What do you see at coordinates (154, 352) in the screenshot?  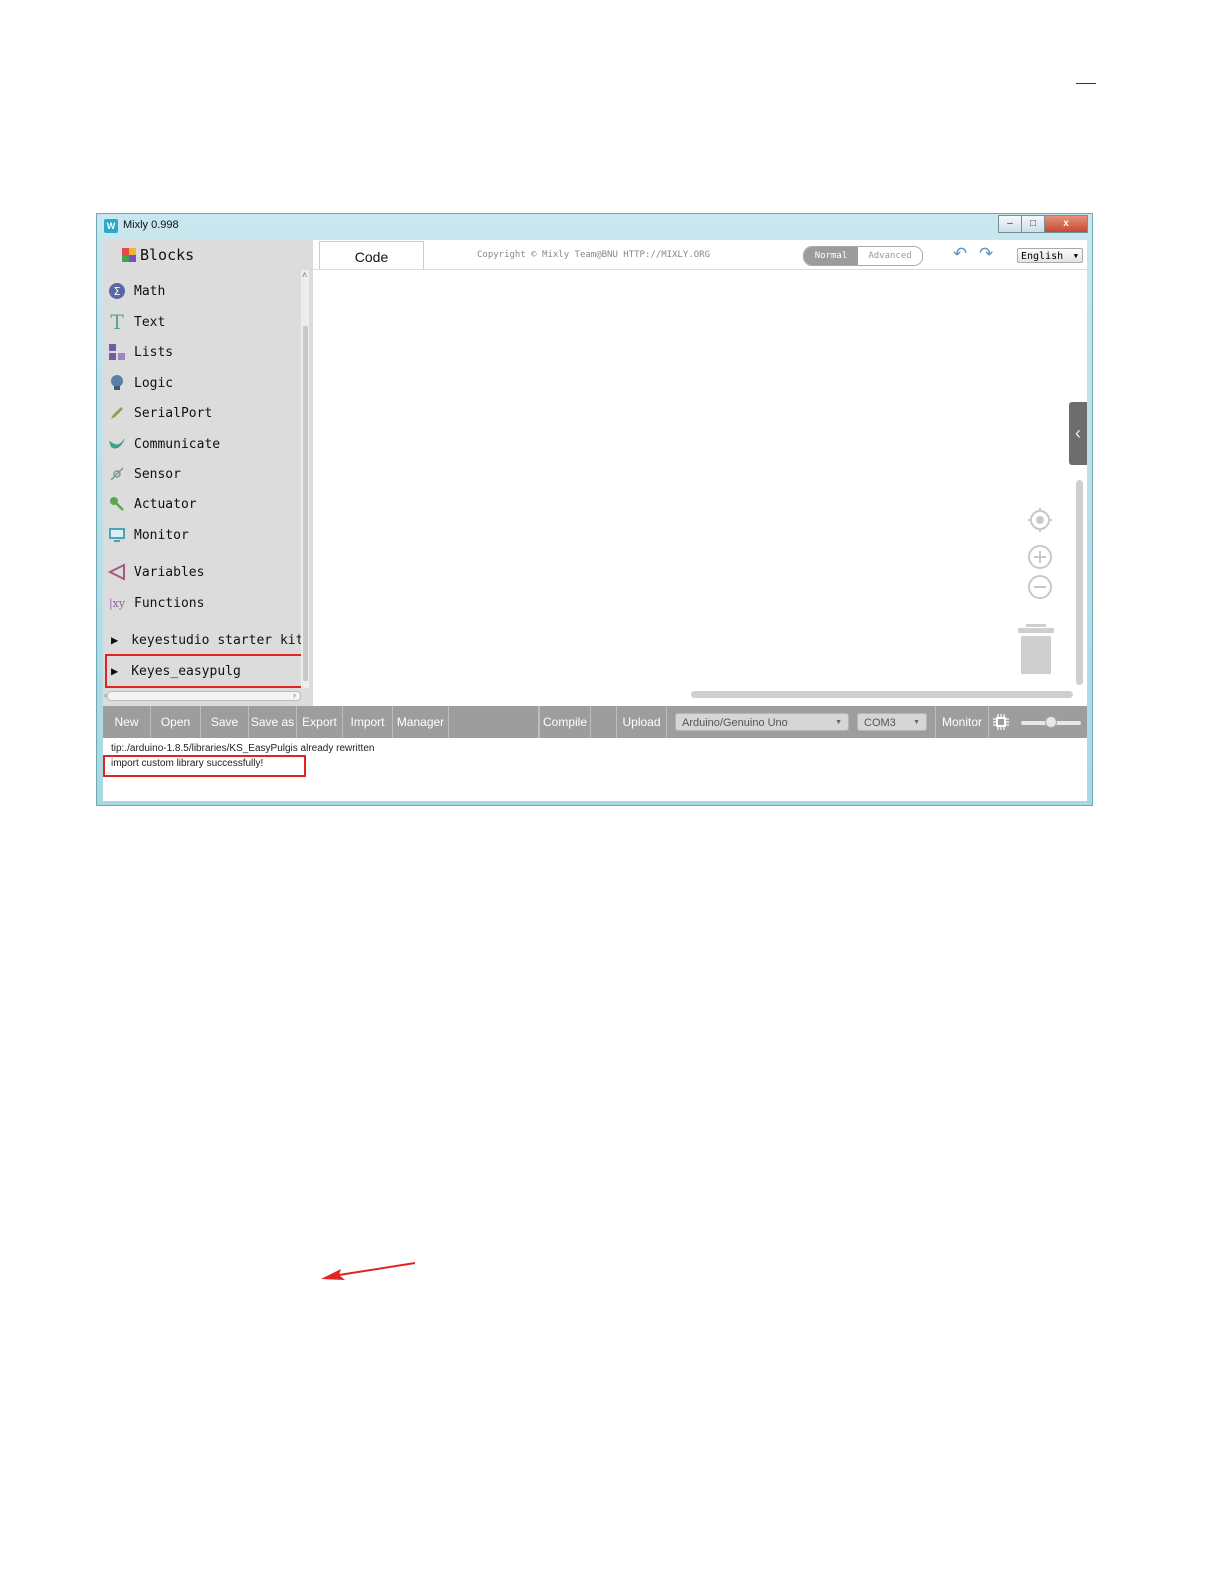 I see `category-label: Lists` at bounding box center [154, 352].